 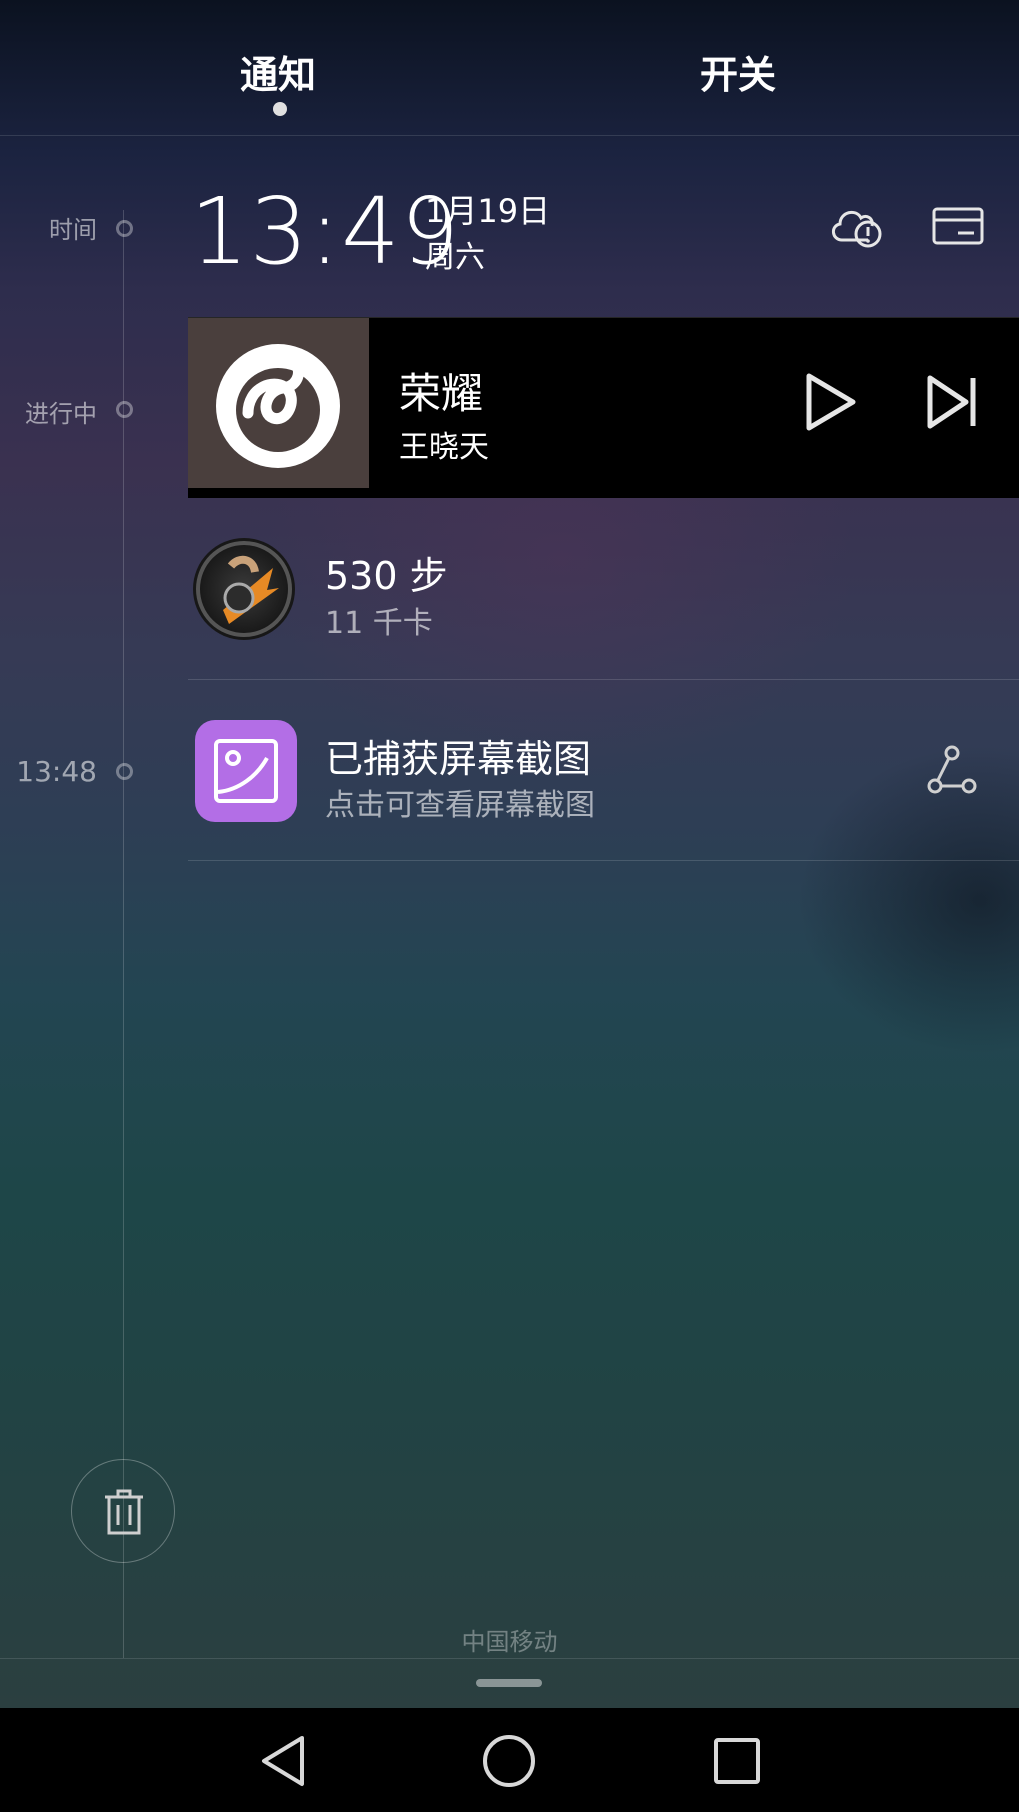 I want to click on trash-icon, so click(x=124, y=1514).